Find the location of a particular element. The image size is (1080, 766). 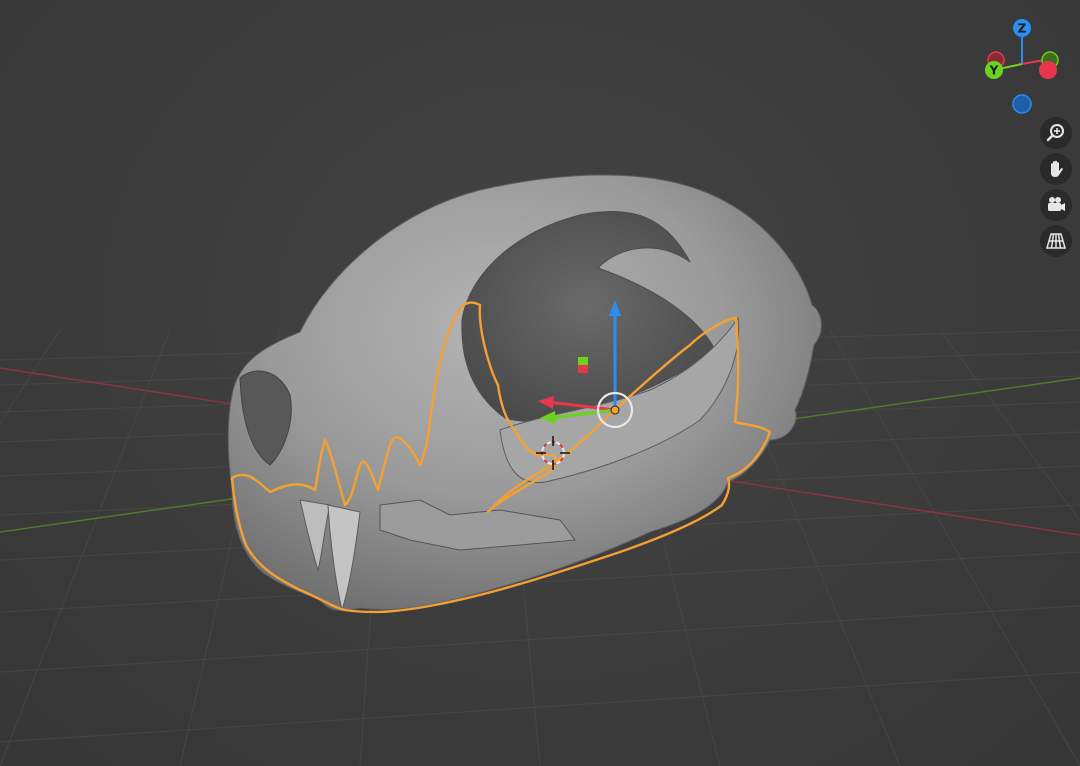

perspective-toggle-button is located at coordinates (1056, 241).